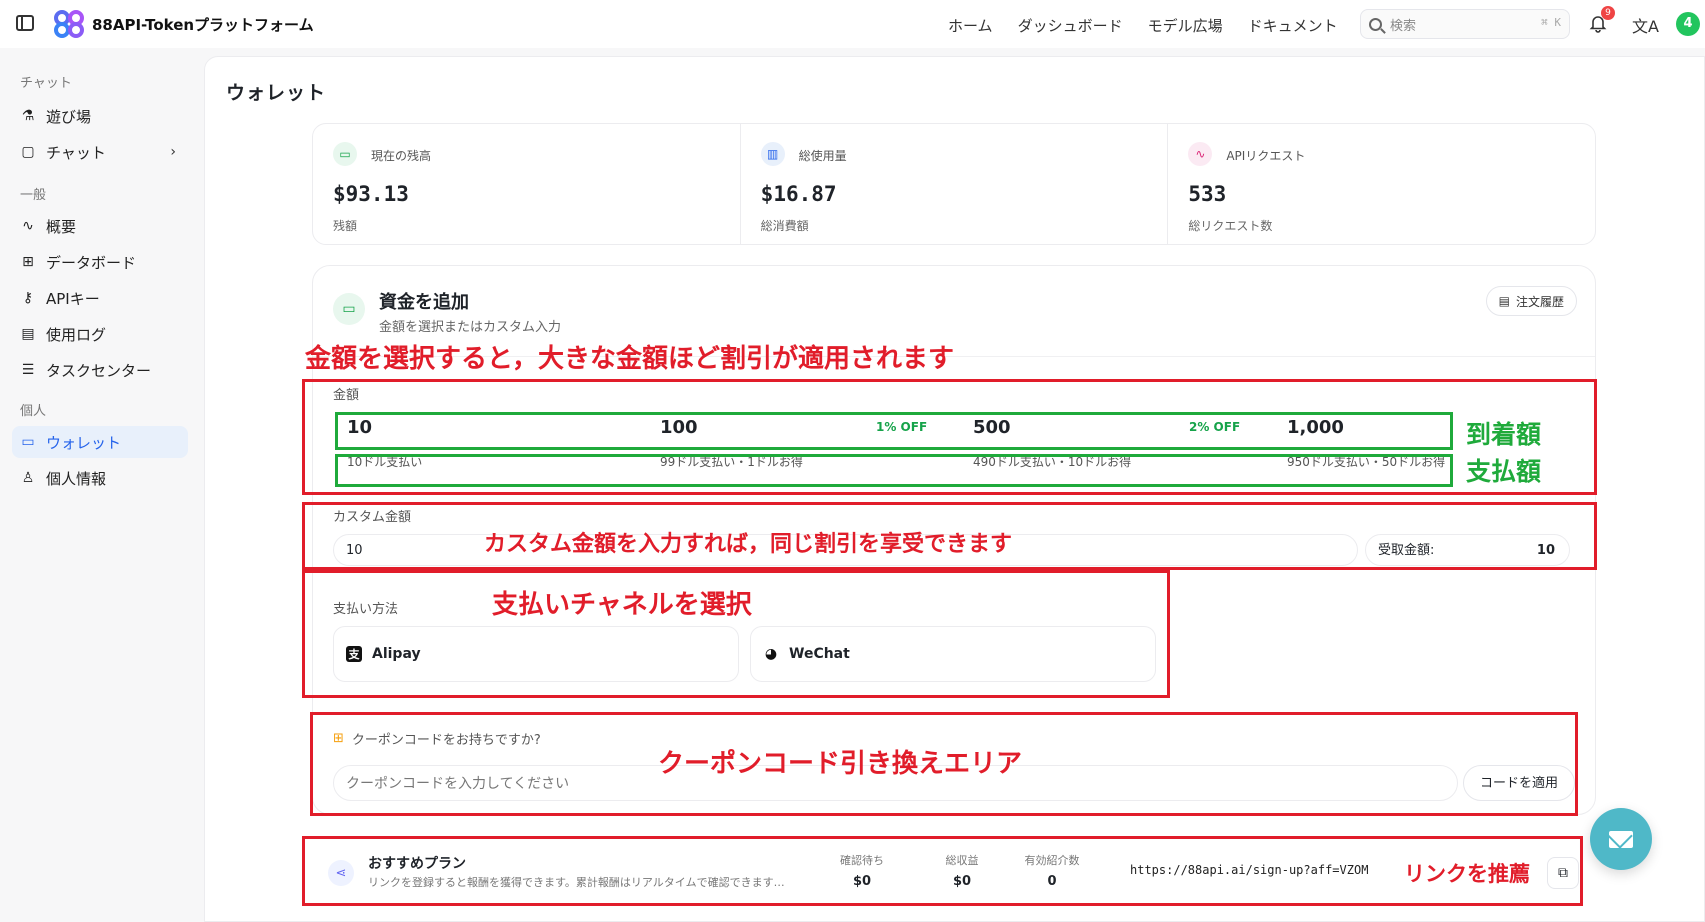  I want to click on user-icon: ♙, so click(28, 478).